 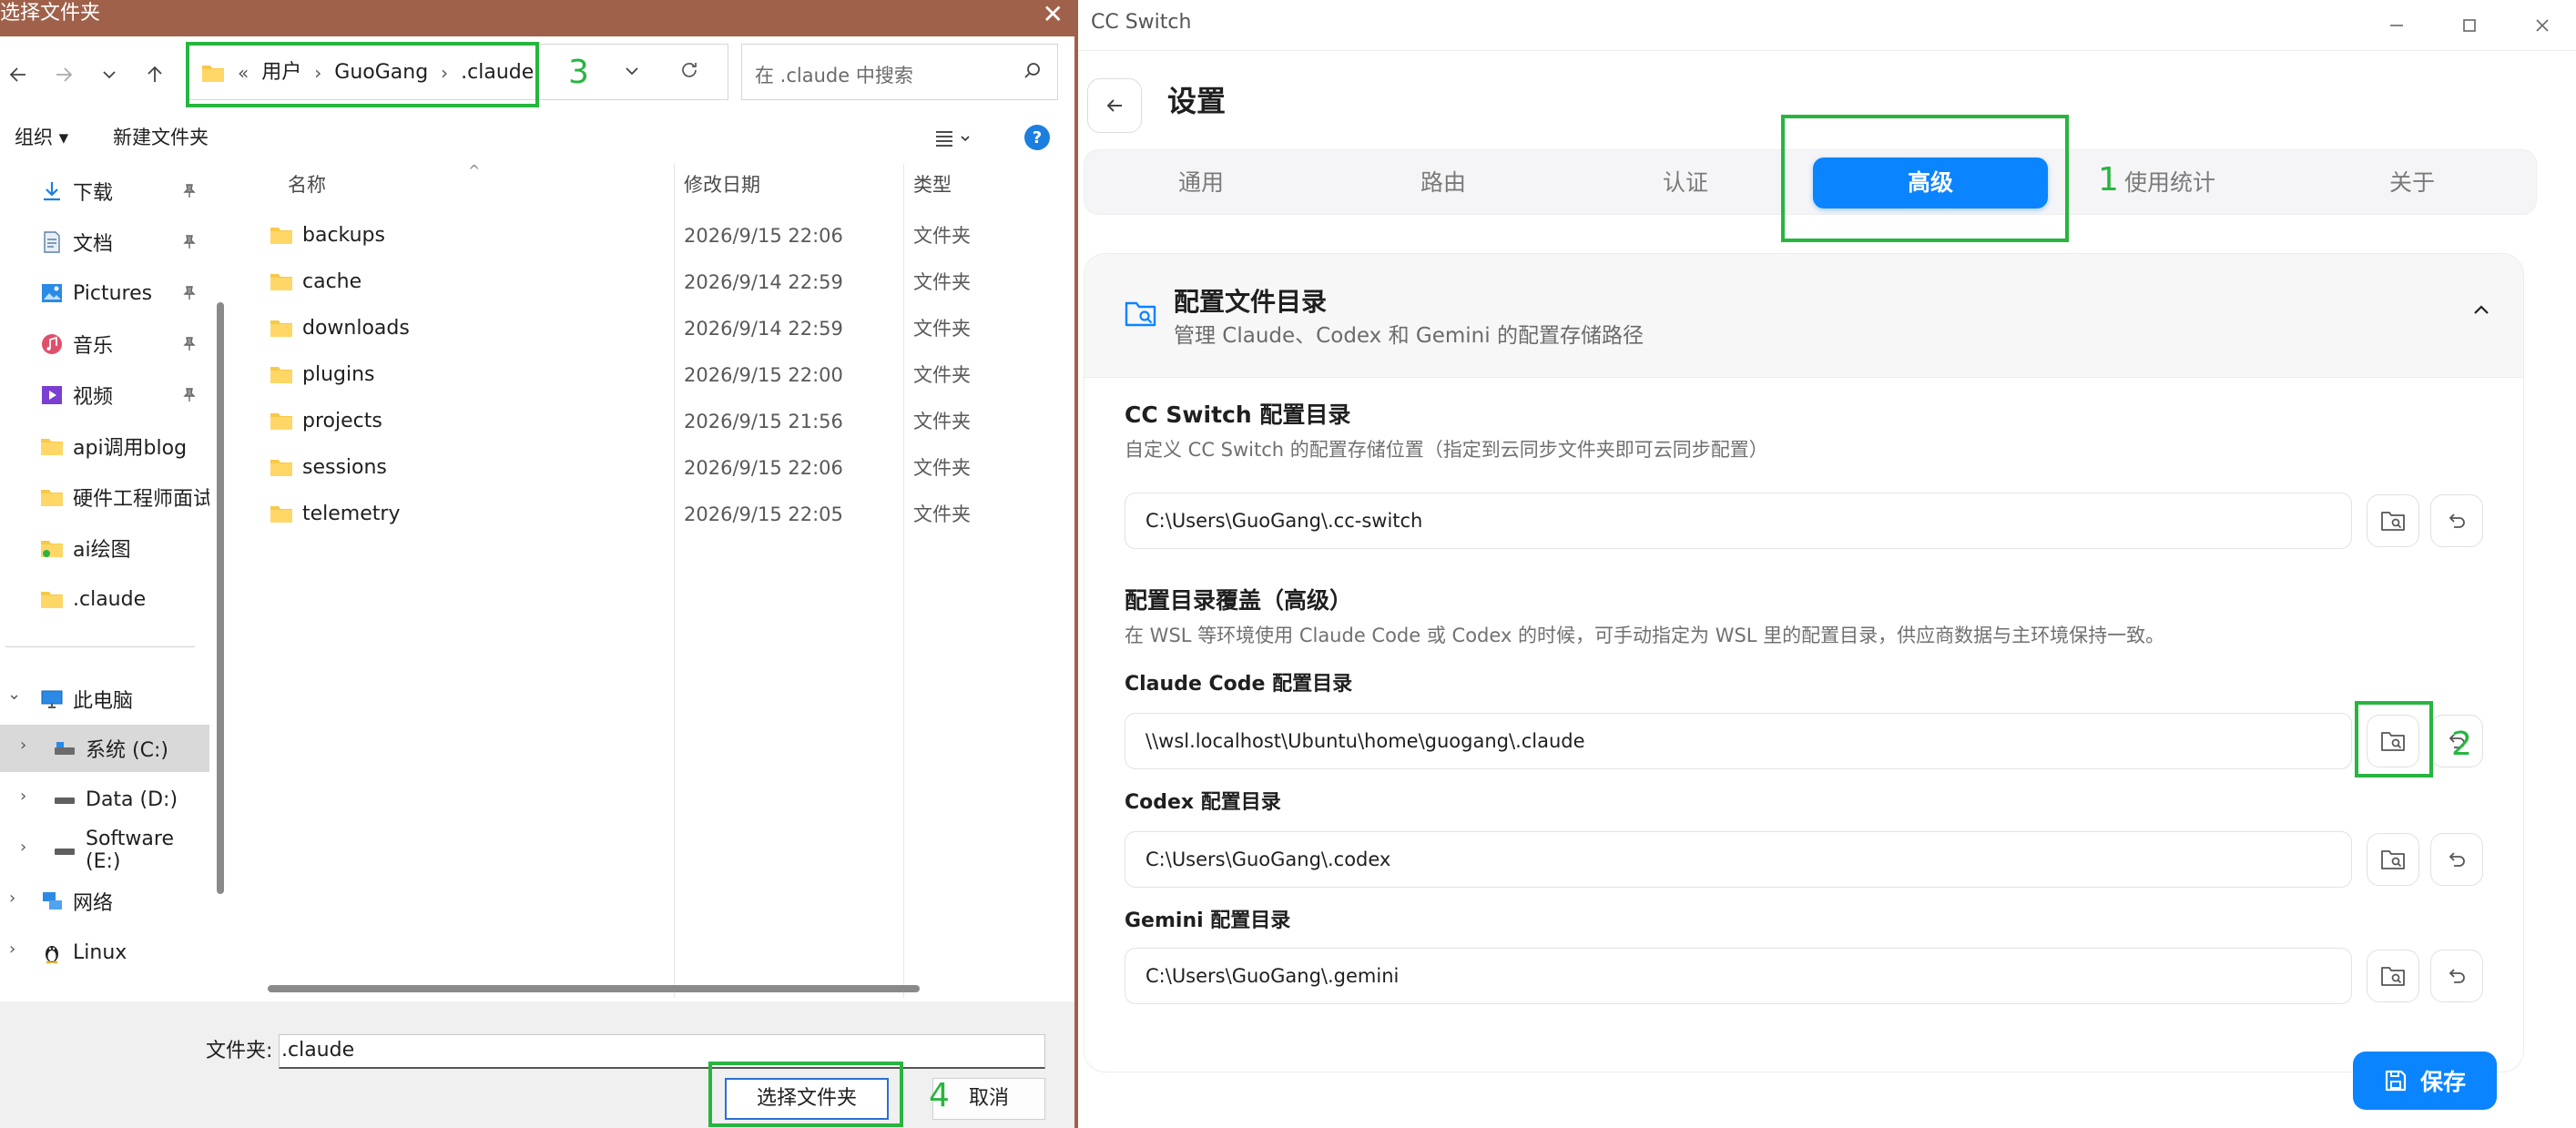 What do you see at coordinates (953, 138) in the screenshot?
I see `view-list-icon` at bounding box center [953, 138].